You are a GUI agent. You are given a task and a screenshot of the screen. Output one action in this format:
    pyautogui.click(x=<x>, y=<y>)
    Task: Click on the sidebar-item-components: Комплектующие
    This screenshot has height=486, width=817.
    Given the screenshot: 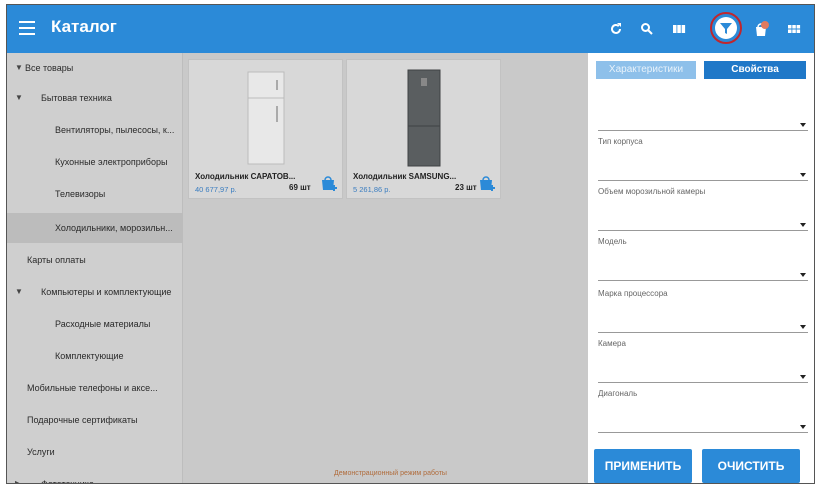 What is the action you would take?
    pyautogui.click(x=95, y=356)
    